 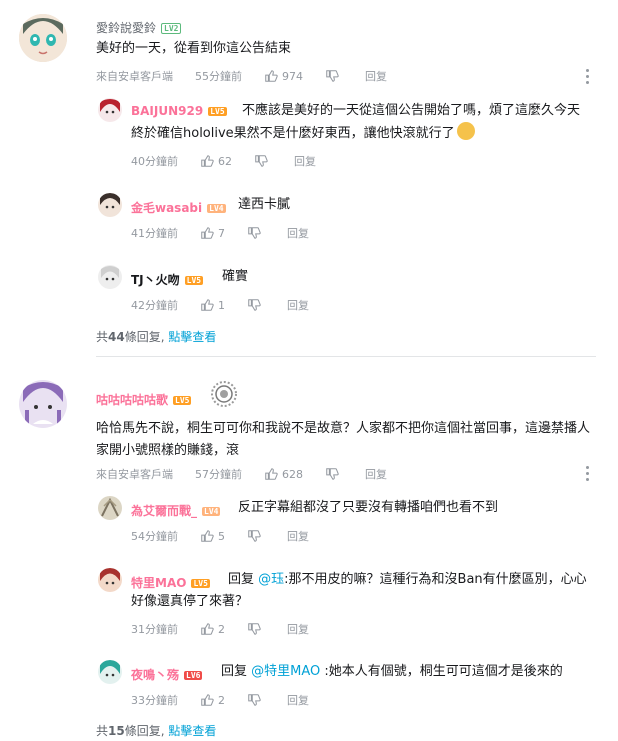 What do you see at coordinates (154, 305) in the screenshot?
I see `timestamp: 42分鐘前` at bounding box center [154, 305].